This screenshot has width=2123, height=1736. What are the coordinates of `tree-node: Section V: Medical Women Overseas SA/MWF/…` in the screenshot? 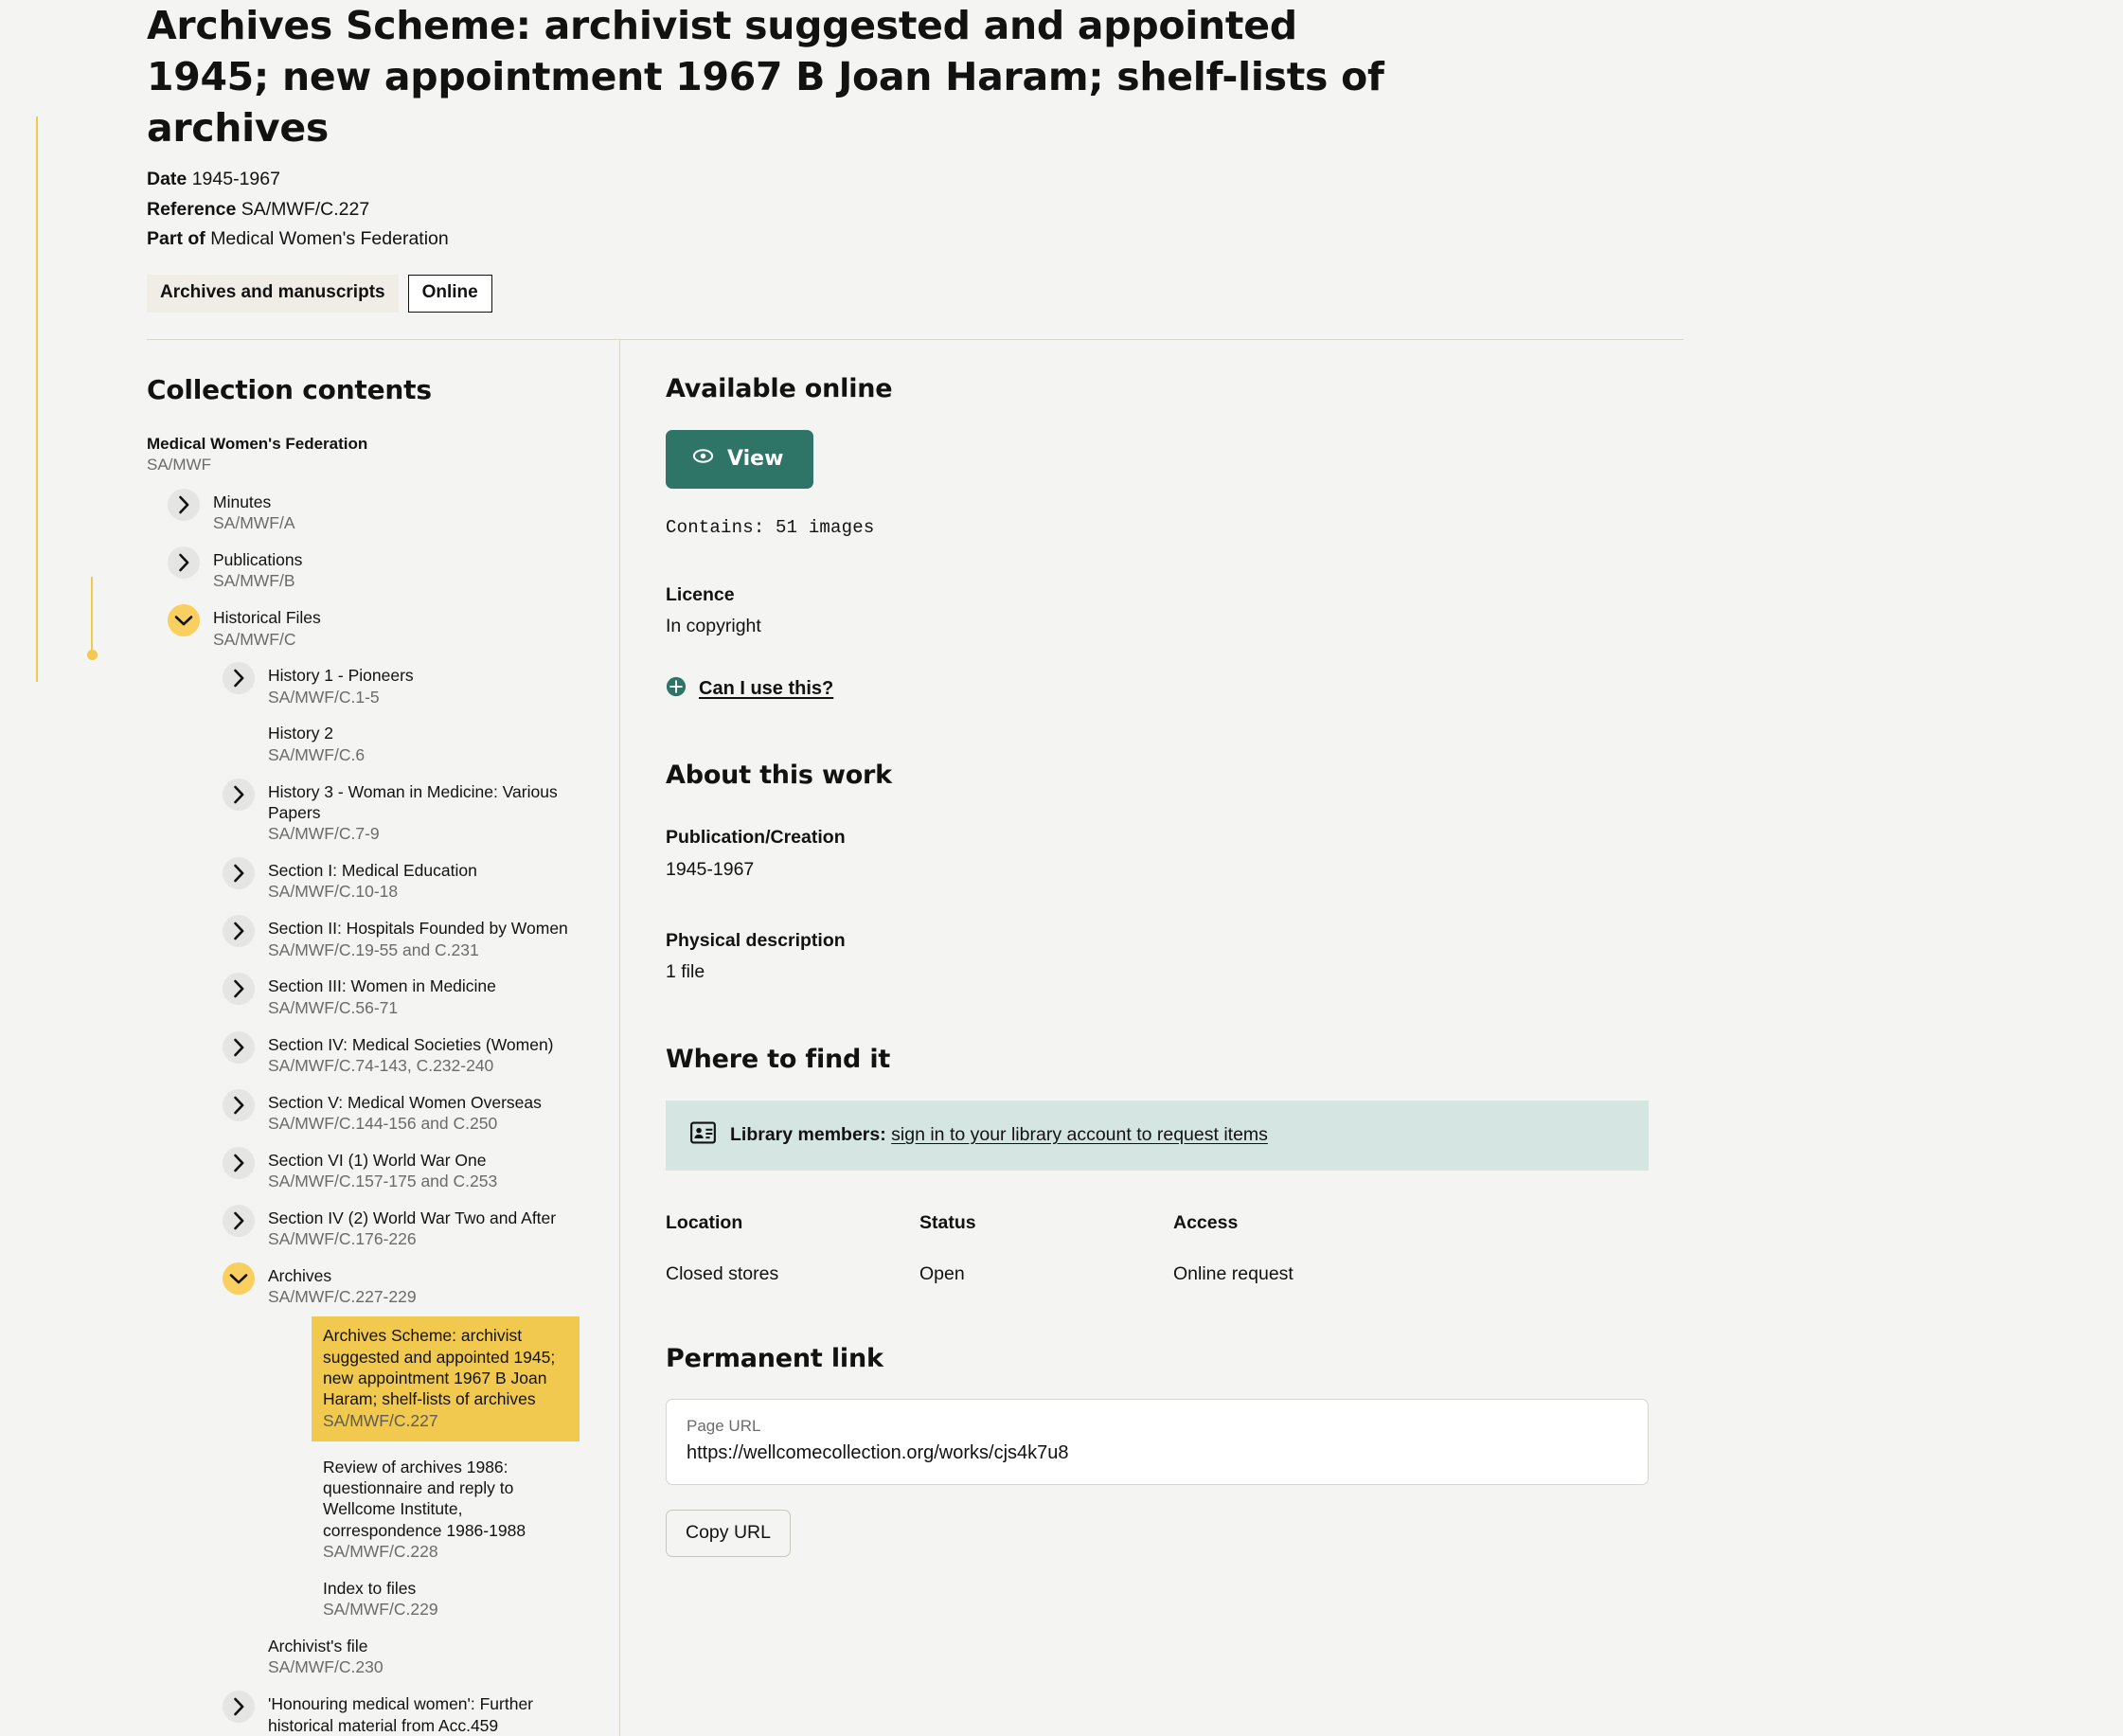 It's located at (363, 1111).